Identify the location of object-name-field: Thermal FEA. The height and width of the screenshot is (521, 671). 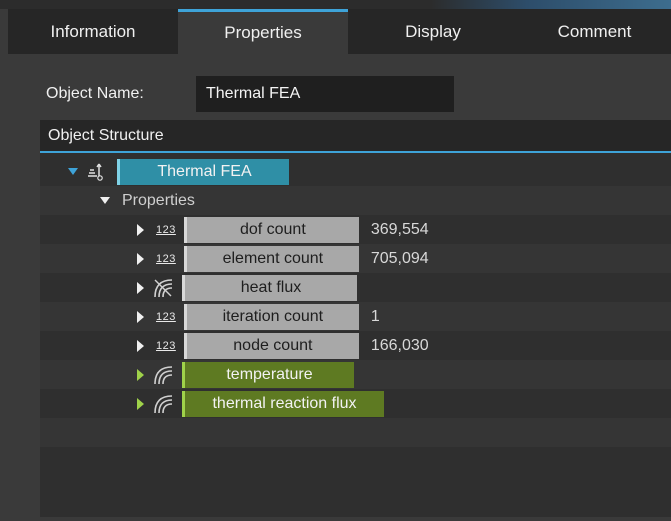
(325, 94).